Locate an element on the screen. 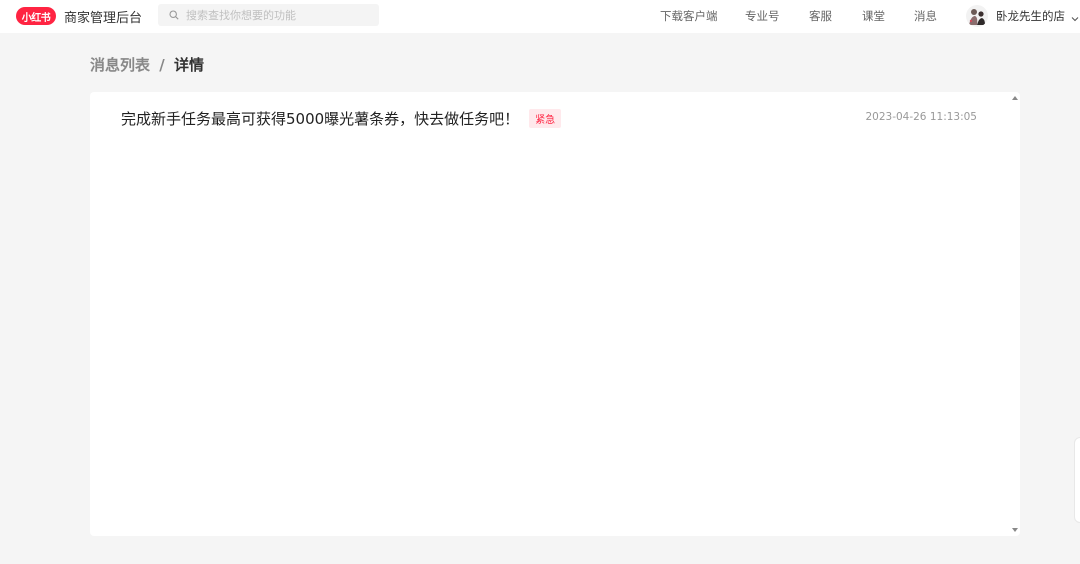 This screenshot has height=564, width=1080. app-title: 商家管理后台 is located at coordinates (103, 18).